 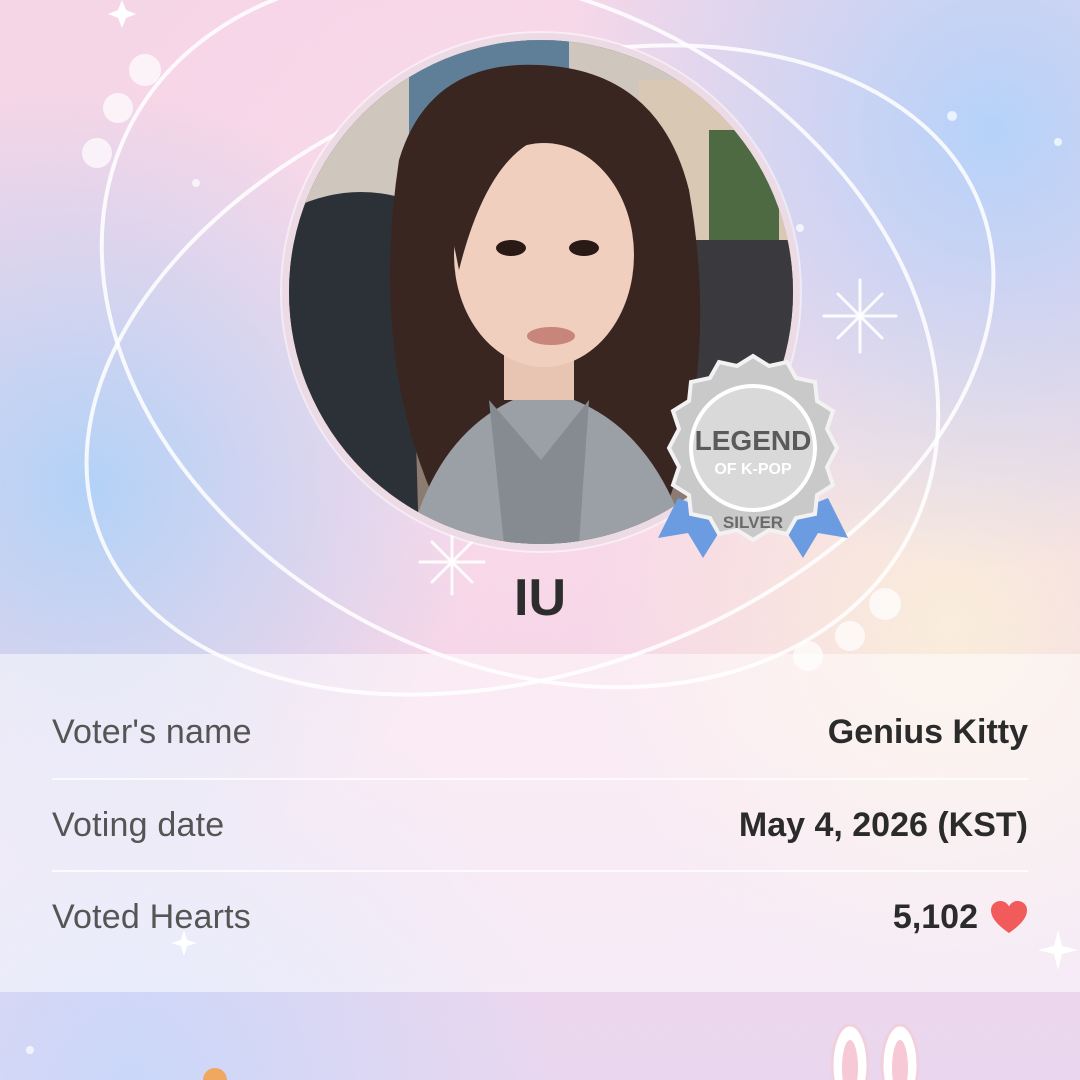 I want to click on heart-icon, so click(x=1009, y=917).